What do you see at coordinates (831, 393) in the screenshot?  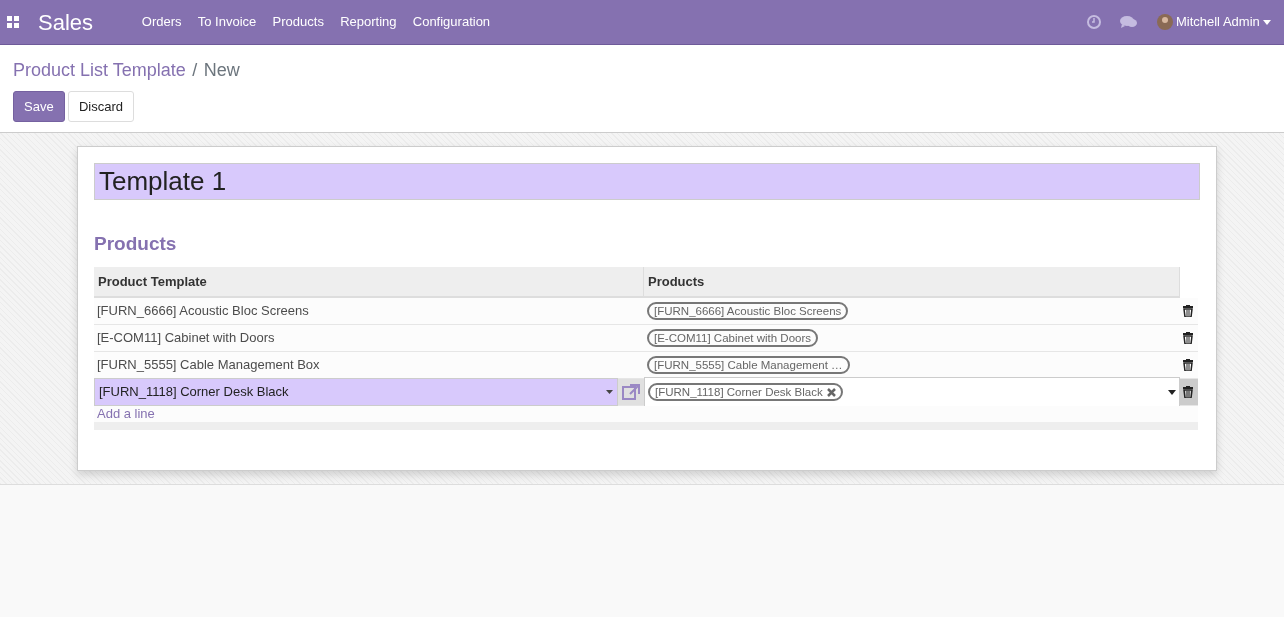 I see `remove-icon` at bounding box center [831, 393].